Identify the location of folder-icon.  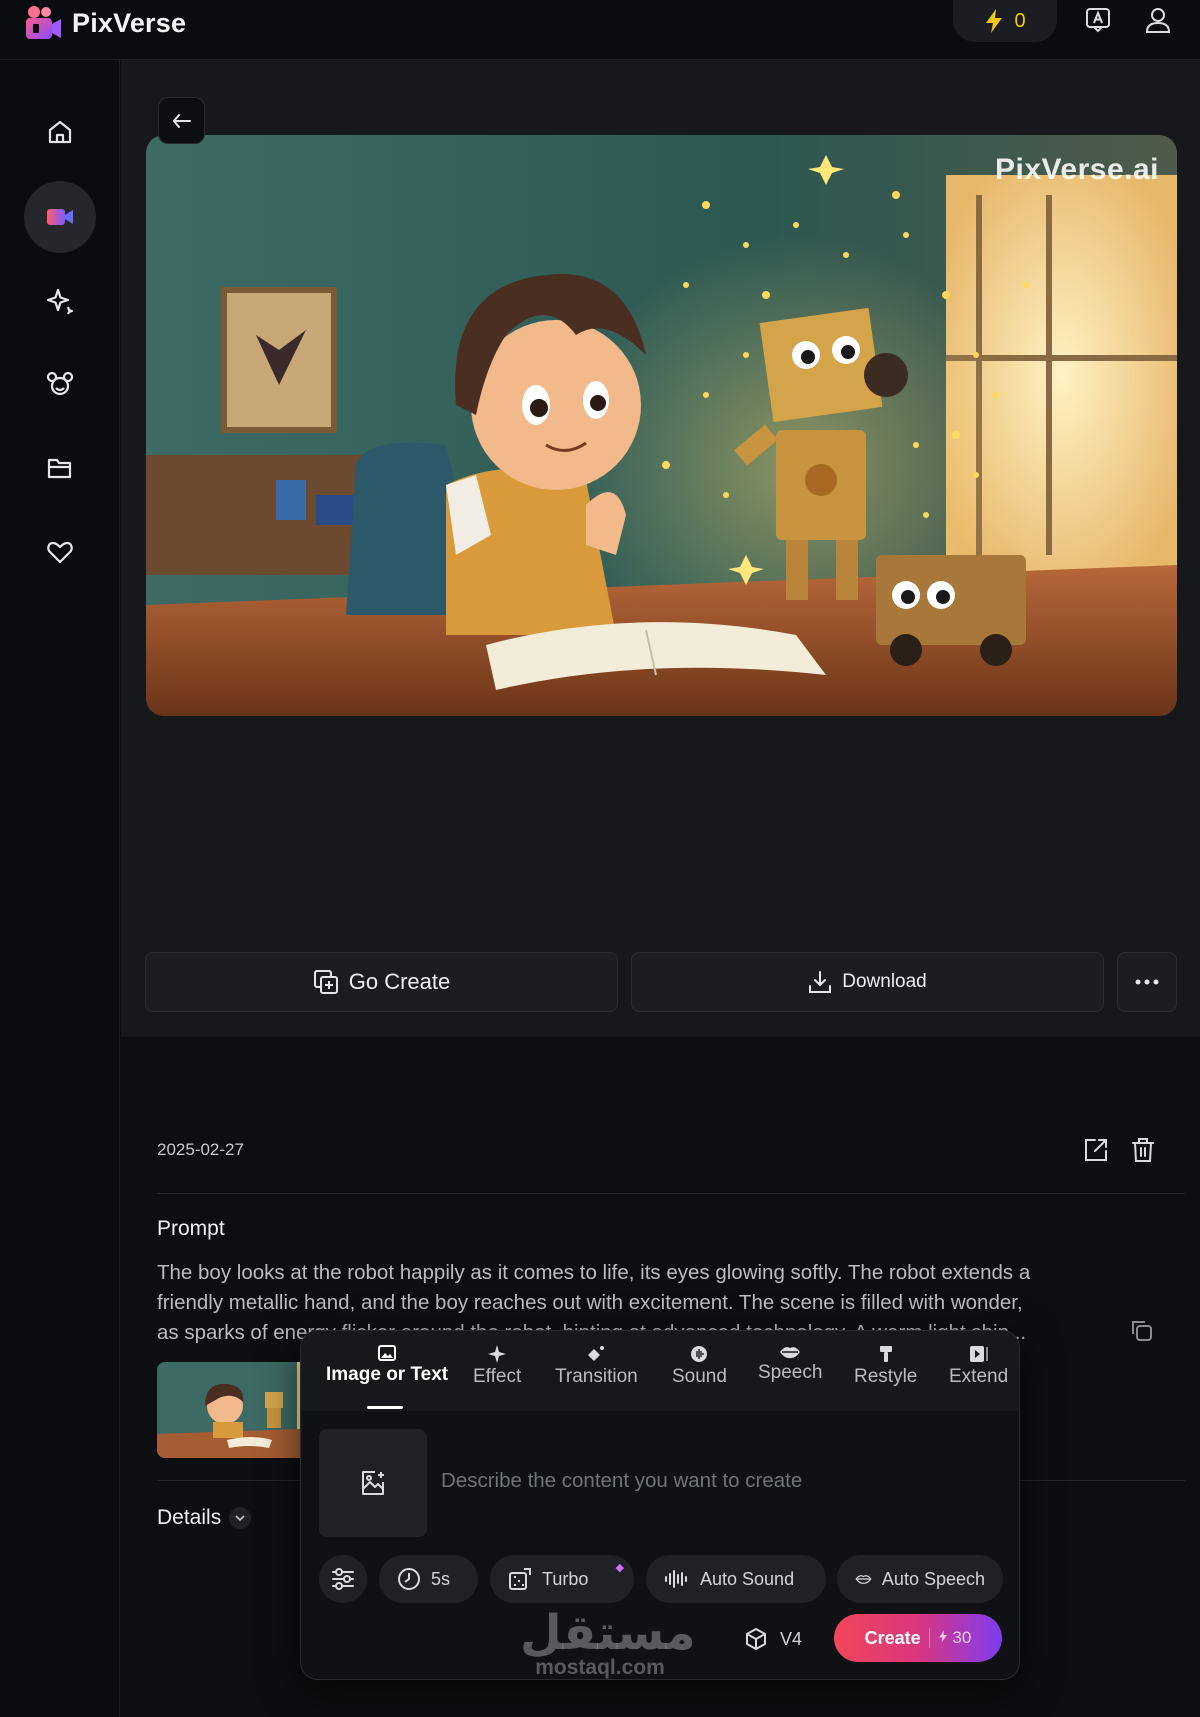
(60, 468).